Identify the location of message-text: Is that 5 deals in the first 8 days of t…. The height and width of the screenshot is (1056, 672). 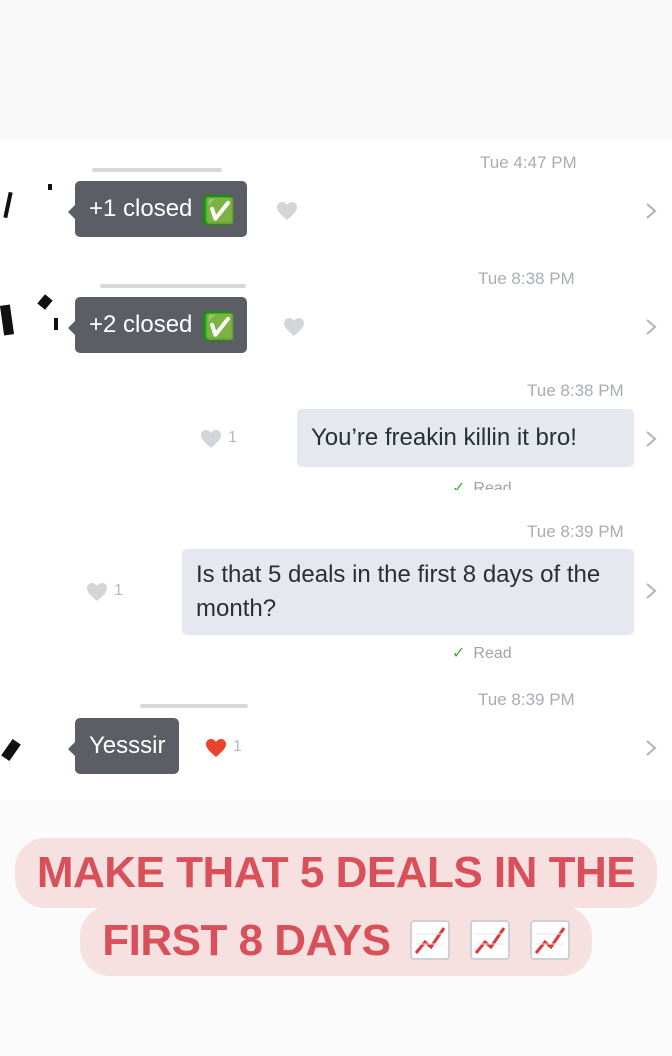
(398, 591).